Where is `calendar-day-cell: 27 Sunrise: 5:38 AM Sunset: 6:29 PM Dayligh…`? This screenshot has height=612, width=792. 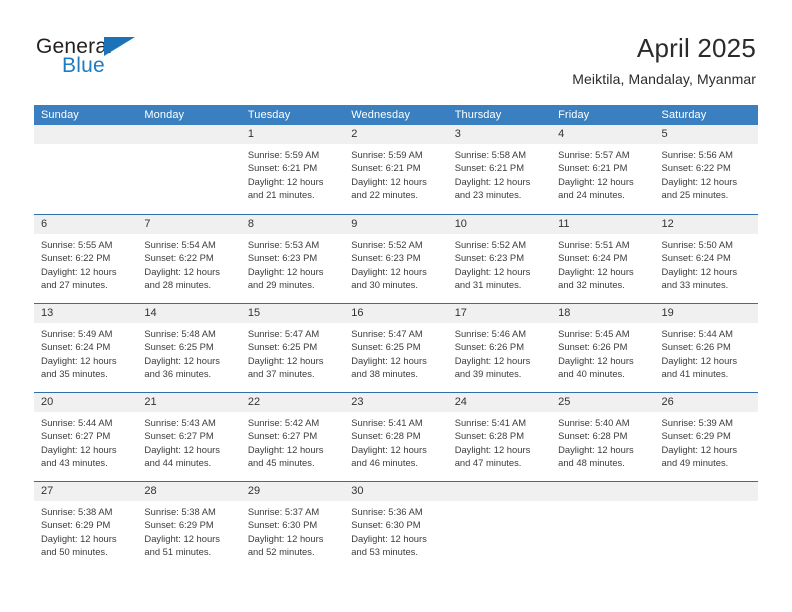
calendar-day-cell: 27 Sunrise: 5:38 AM Sunset: 6:29 PM Dayligh… is located at coordinates (86, 526).